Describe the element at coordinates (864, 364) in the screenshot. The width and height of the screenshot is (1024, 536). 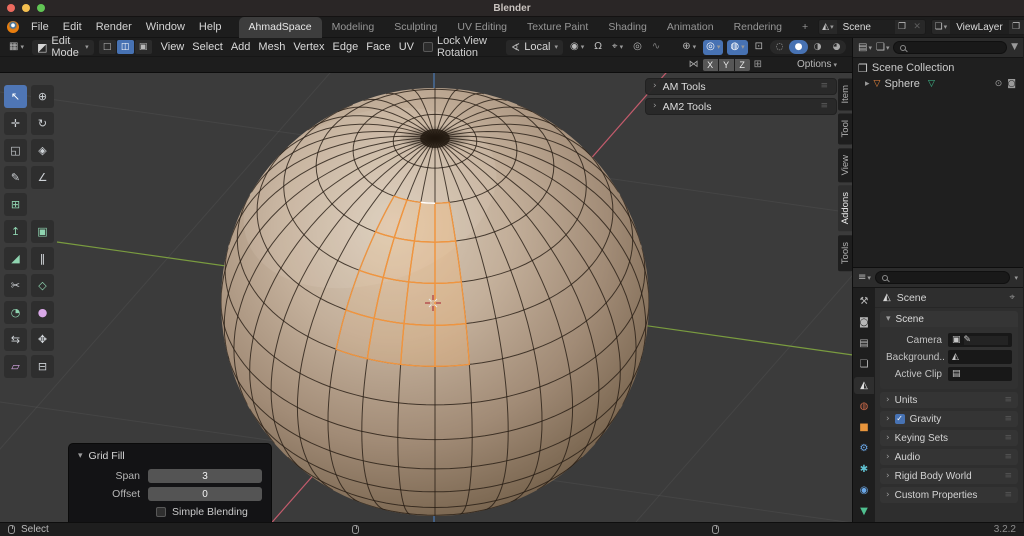
I see `tab-view-layer: ❏` at that location.